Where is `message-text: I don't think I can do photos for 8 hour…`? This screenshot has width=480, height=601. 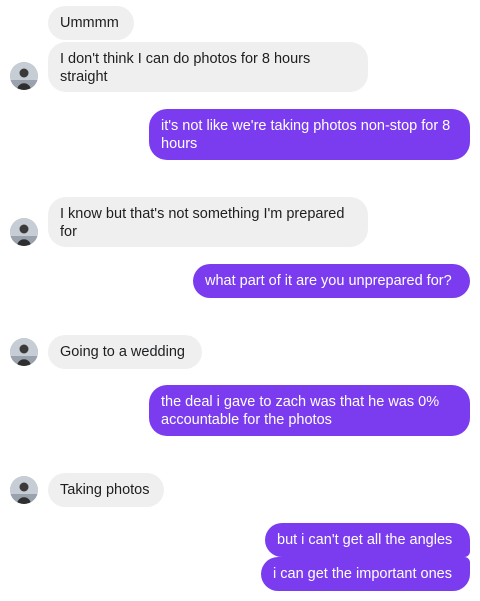 message-text: I don't think I can do photos for 8 hour… is located at coordinates (185, 68).